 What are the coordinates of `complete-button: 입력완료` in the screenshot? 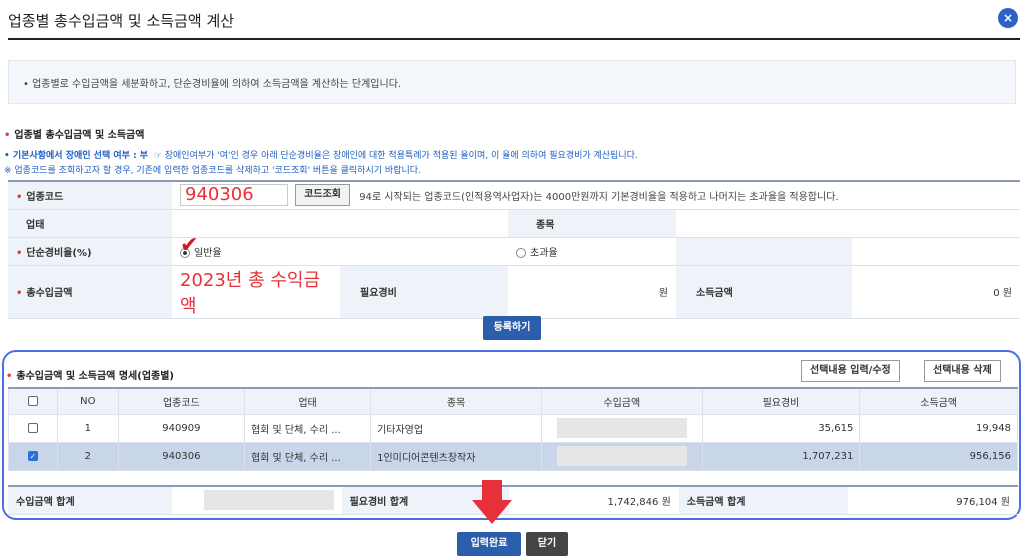 It's located at (489, 544).